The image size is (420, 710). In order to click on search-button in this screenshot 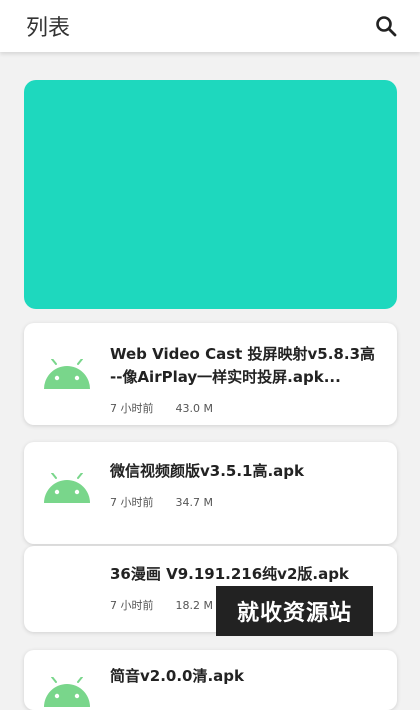, I will do `click(386, 26)`.